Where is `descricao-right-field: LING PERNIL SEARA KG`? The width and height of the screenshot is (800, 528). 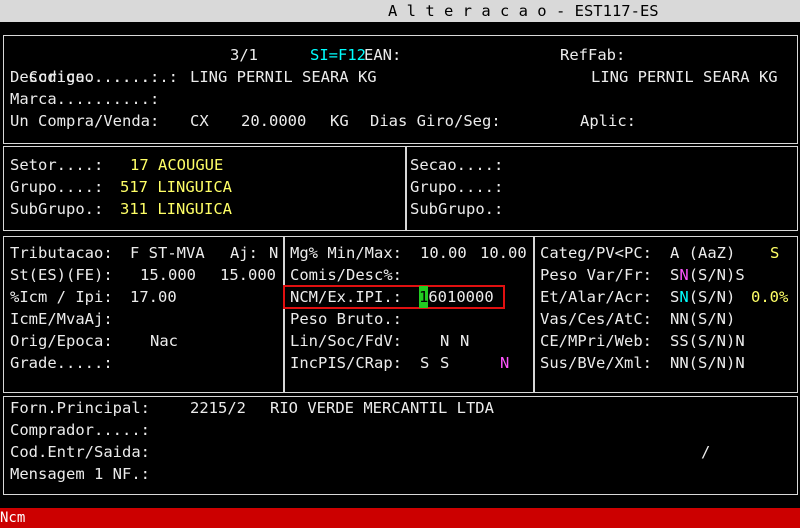 descricao-right-field: LING PERNIL SEARA KG is located at coordinates (684, 77).